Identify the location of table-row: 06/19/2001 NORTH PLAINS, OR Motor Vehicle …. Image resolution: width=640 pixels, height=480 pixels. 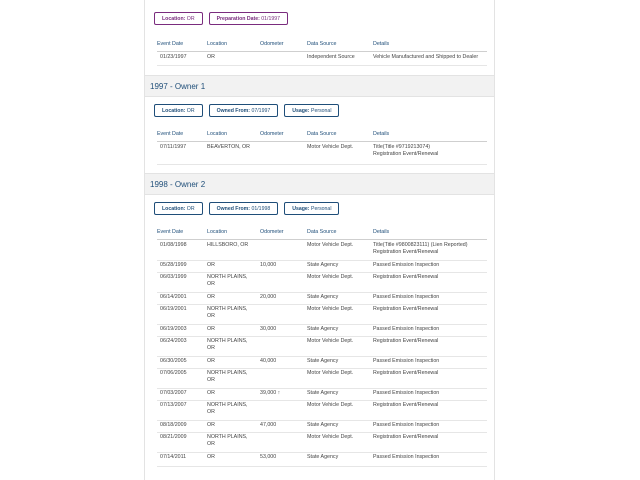
(322, 314).